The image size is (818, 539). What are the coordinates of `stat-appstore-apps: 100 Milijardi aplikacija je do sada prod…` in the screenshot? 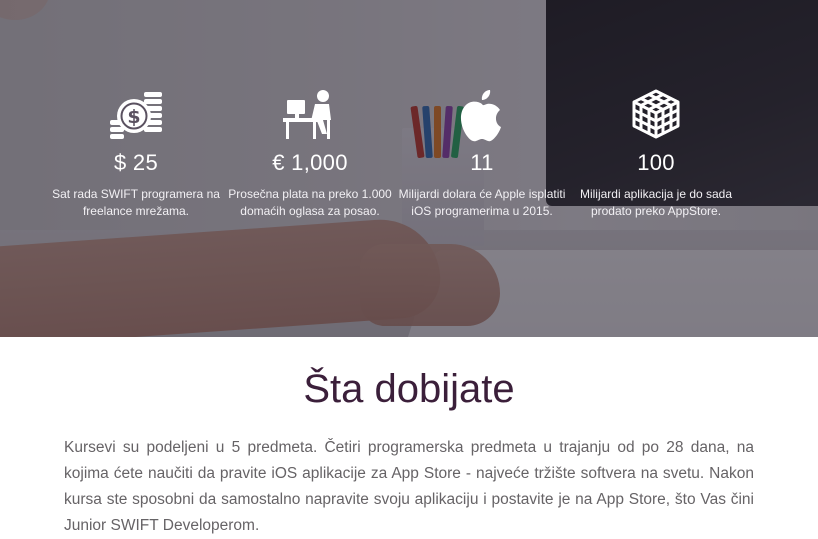 It's located at (656, 154).